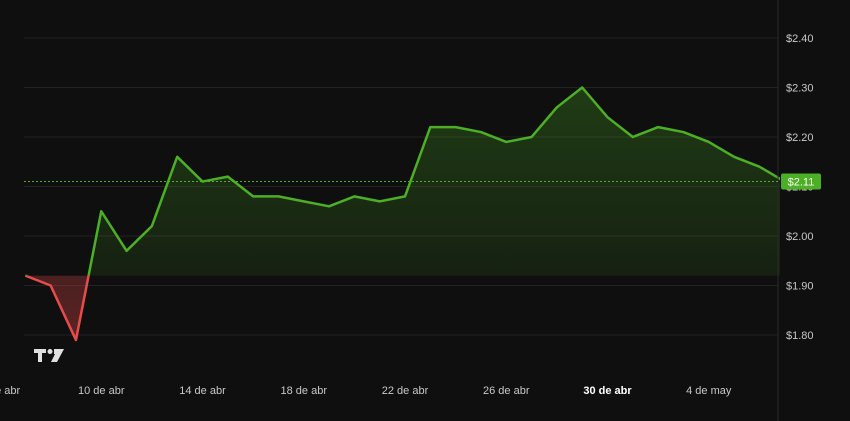 This screenshot has width=850, height=421. Describe the element at coordinates (10, 391) in the screenshot. I see `x-tick-label: 6 de abr` at that location.